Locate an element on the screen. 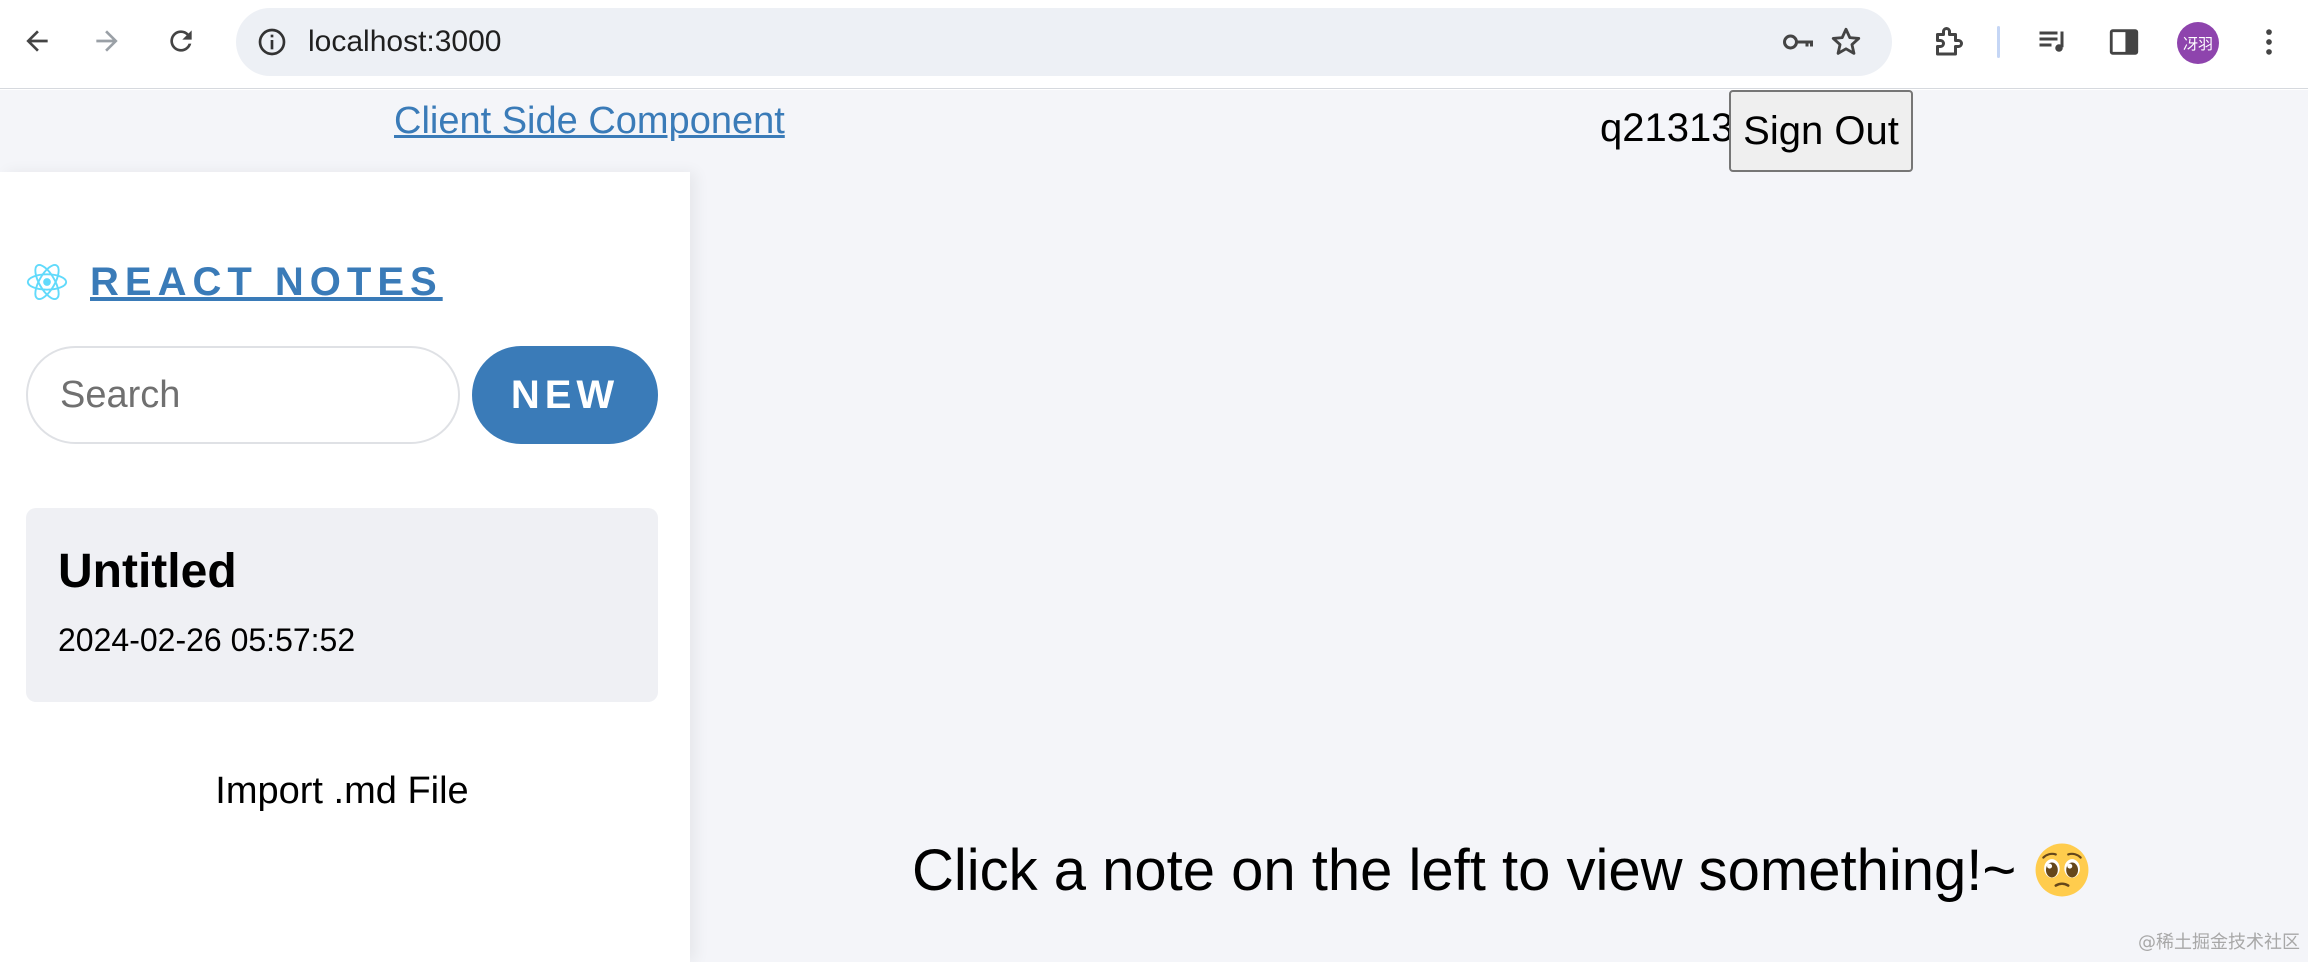 The image size is (2308, 962). username-label: q21313 is located at coordinates (1667, 128).